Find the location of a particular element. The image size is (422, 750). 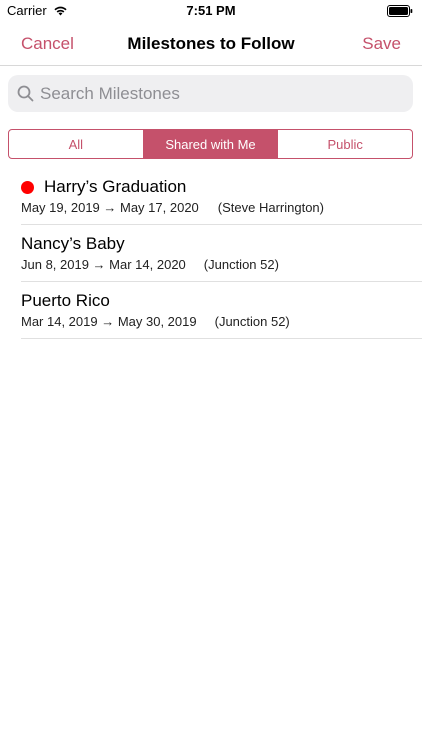

milestone-details: Jun 8, 2019 → Mar 14, 2020 (Junction 52) is located at coordinates (150, 264).